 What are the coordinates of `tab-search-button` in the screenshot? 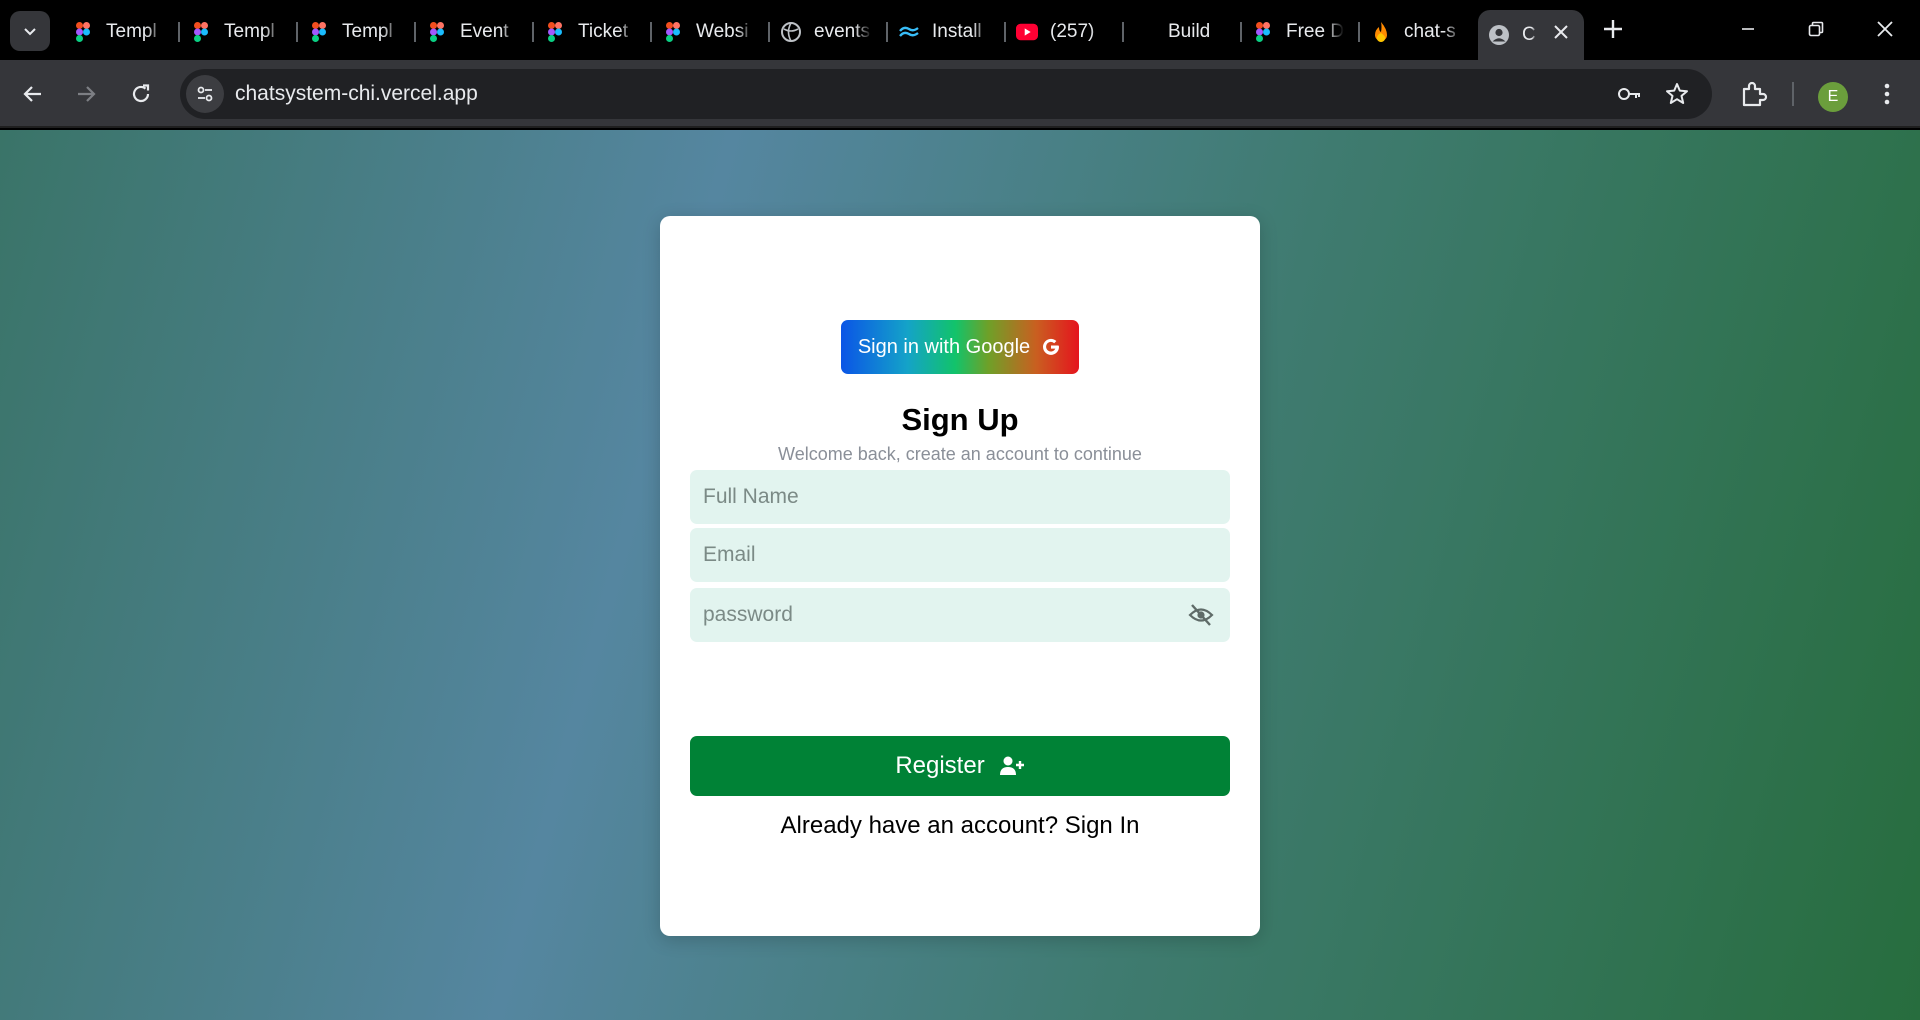 It's located at (30, 31).